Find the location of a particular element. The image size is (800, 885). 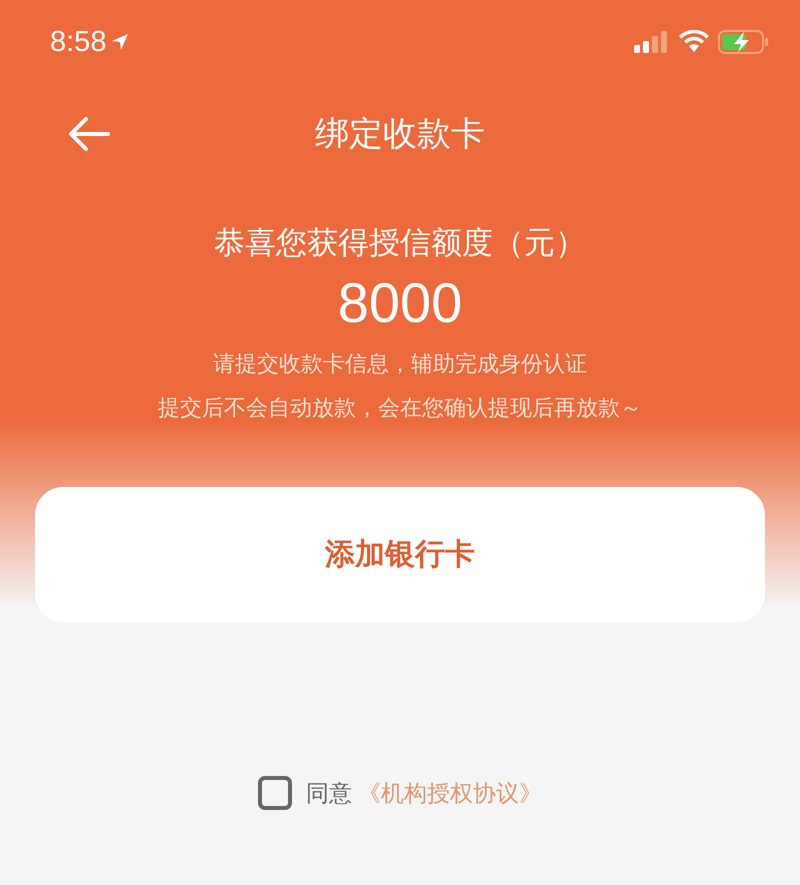

agreement-checkbox is located at coordinates (275, 793).